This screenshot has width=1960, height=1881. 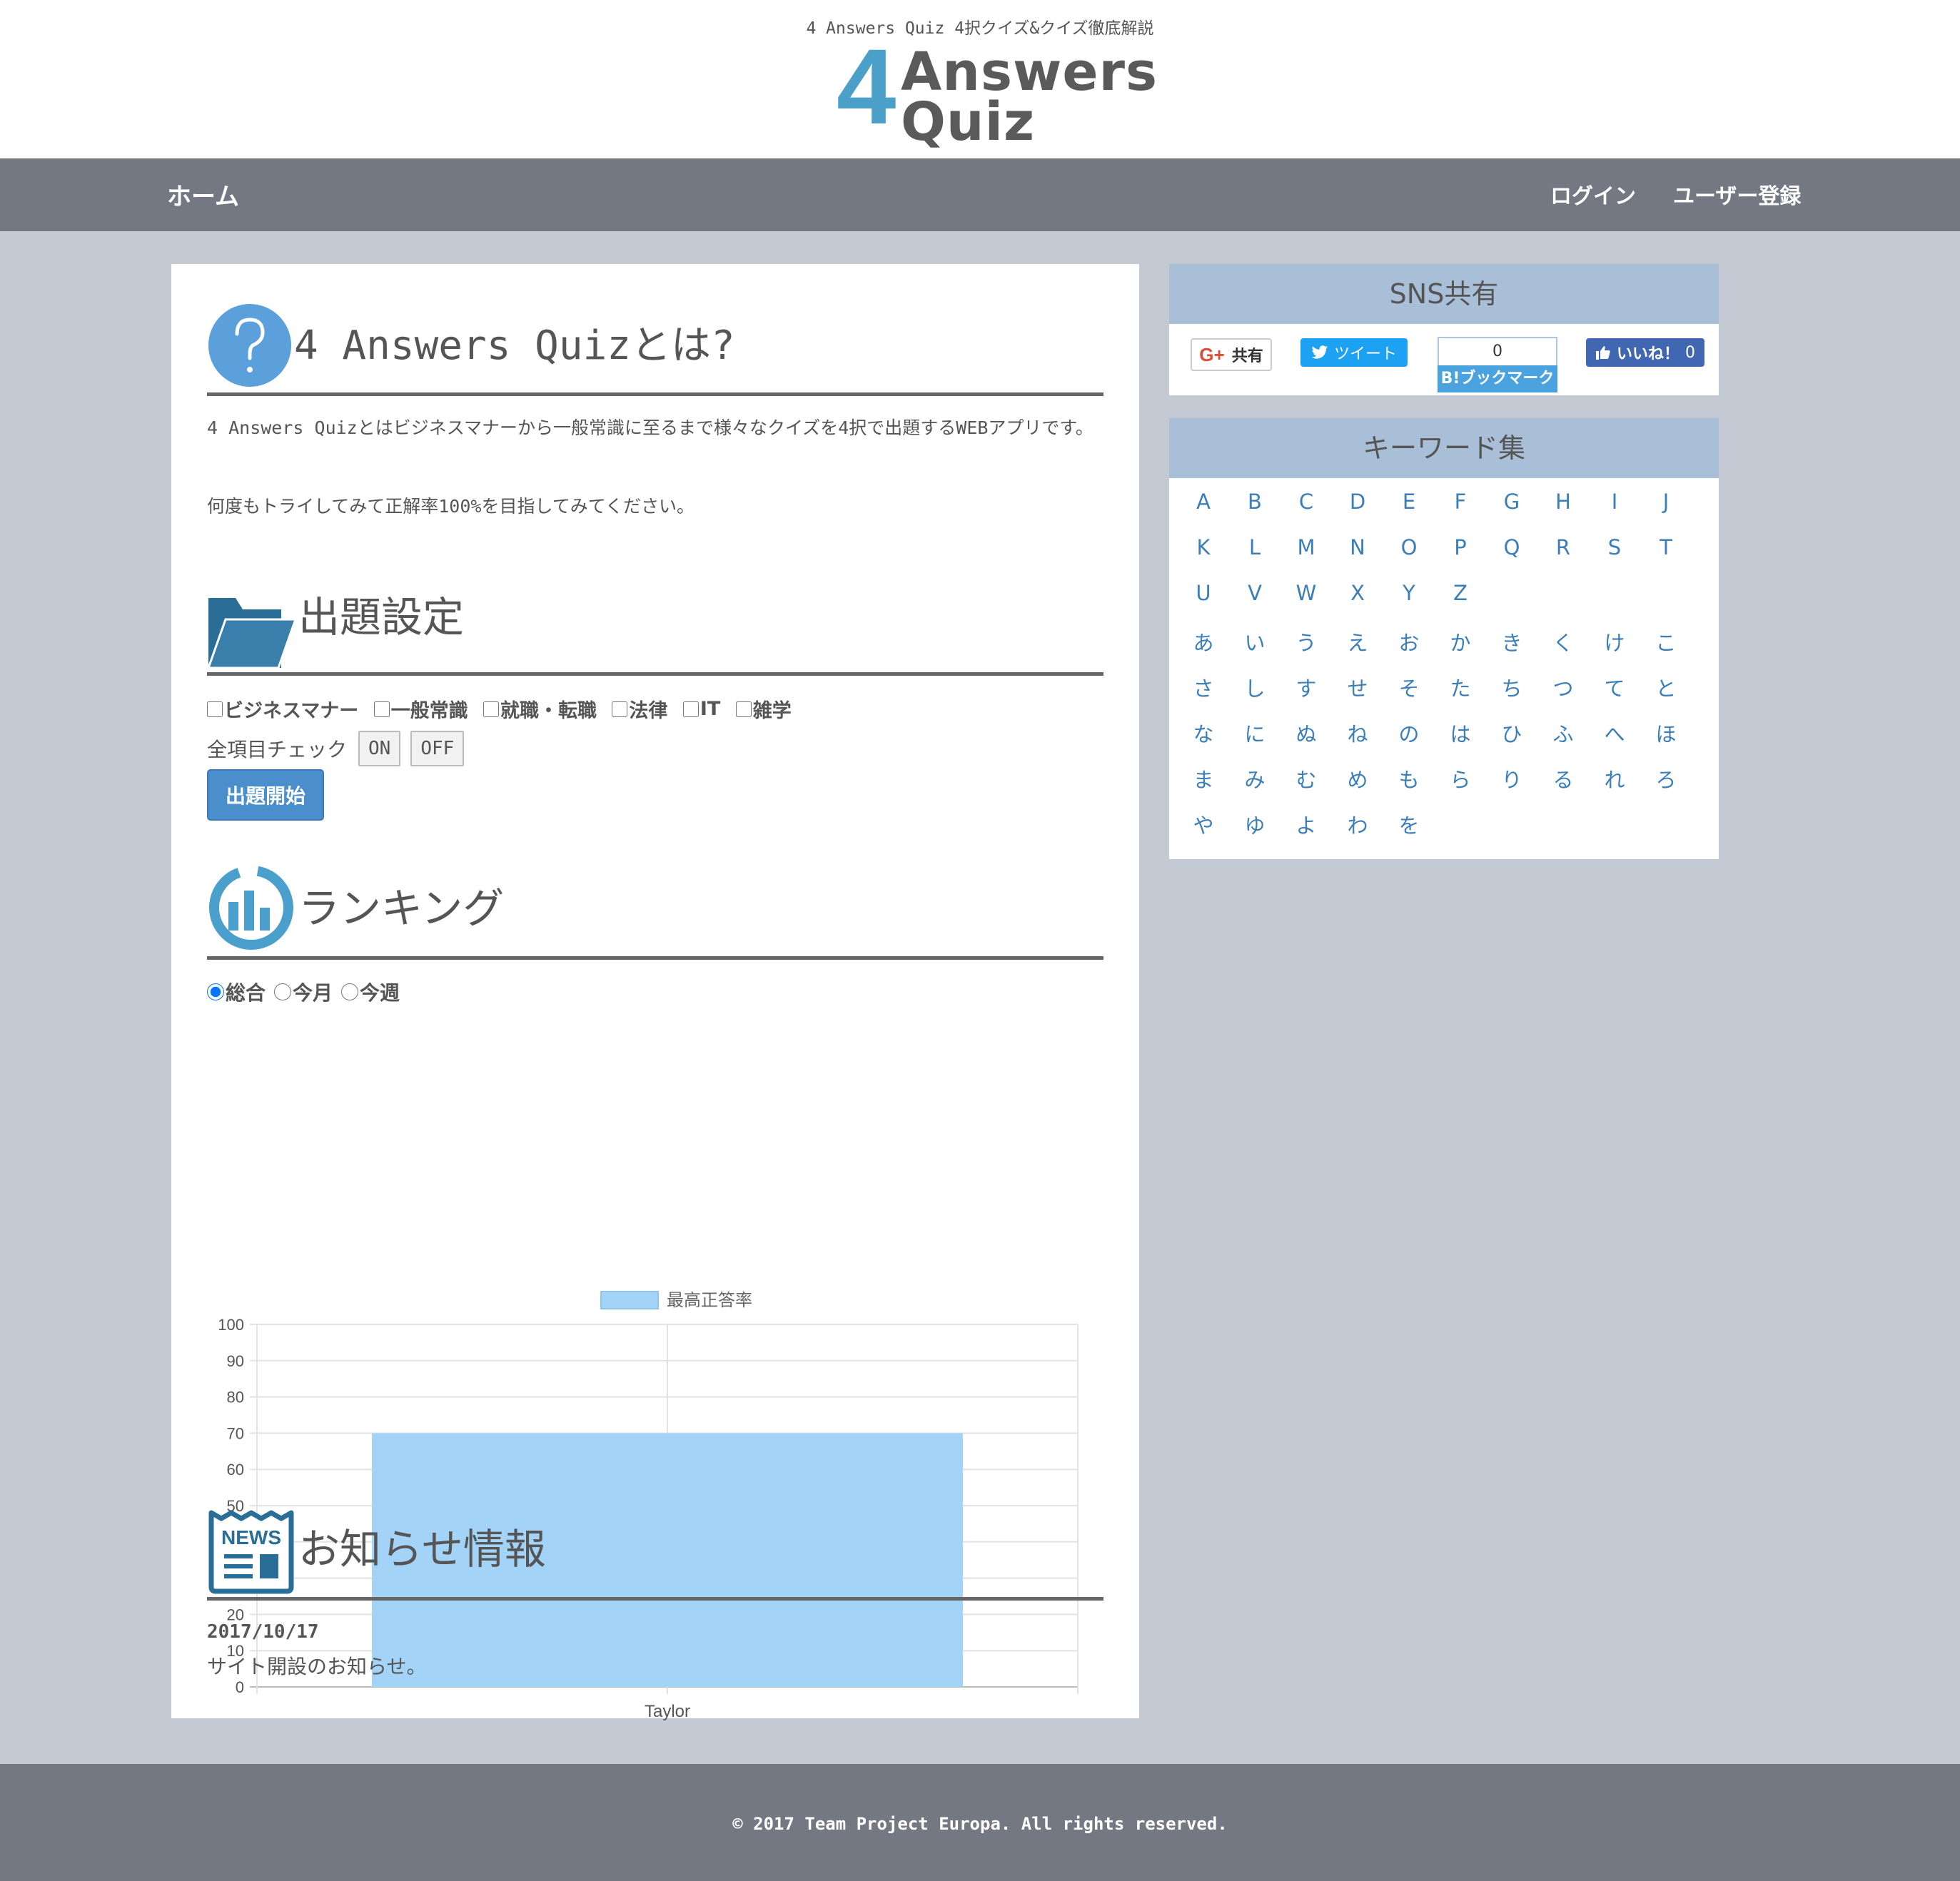 What do you see at coordinates (1306, 687) in the screenshot?
I see `keyword-link: す` at bounding box center [1306, 687].